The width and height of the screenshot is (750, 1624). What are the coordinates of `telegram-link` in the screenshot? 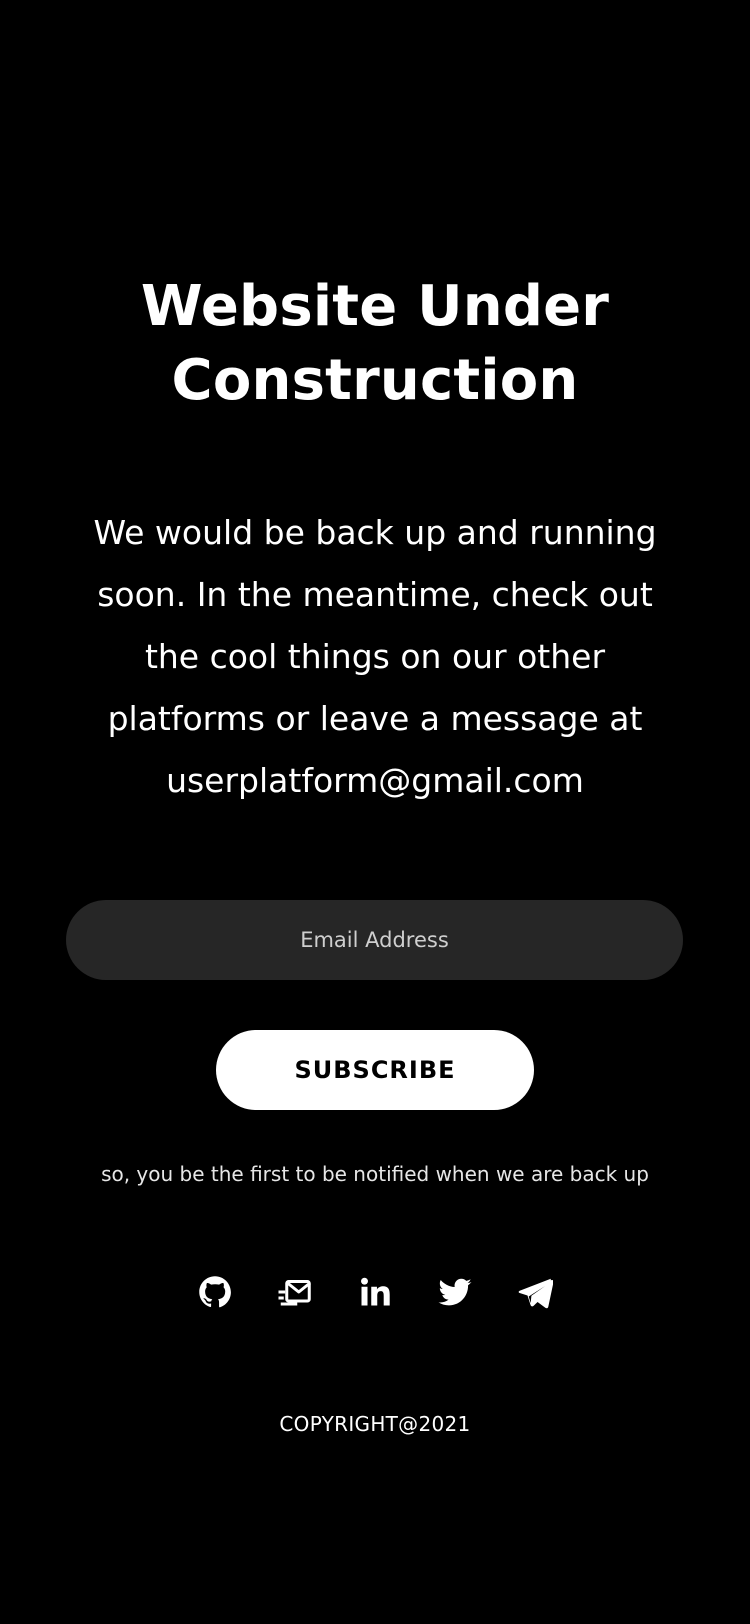 It's located at (535, 1292).